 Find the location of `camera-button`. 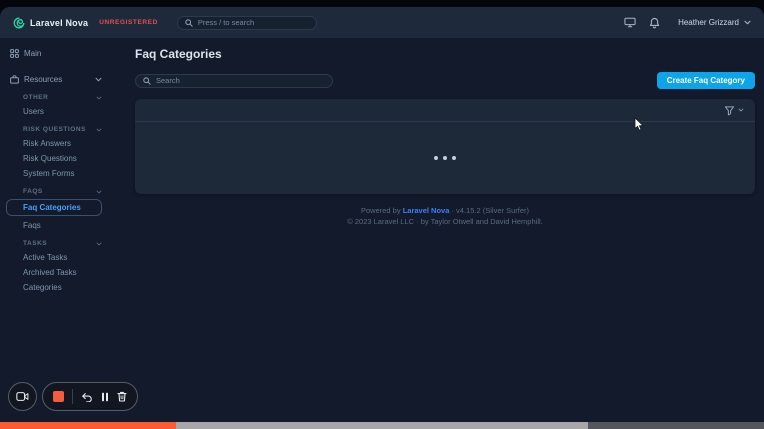

camera-button is located at coordinates (22, 396).